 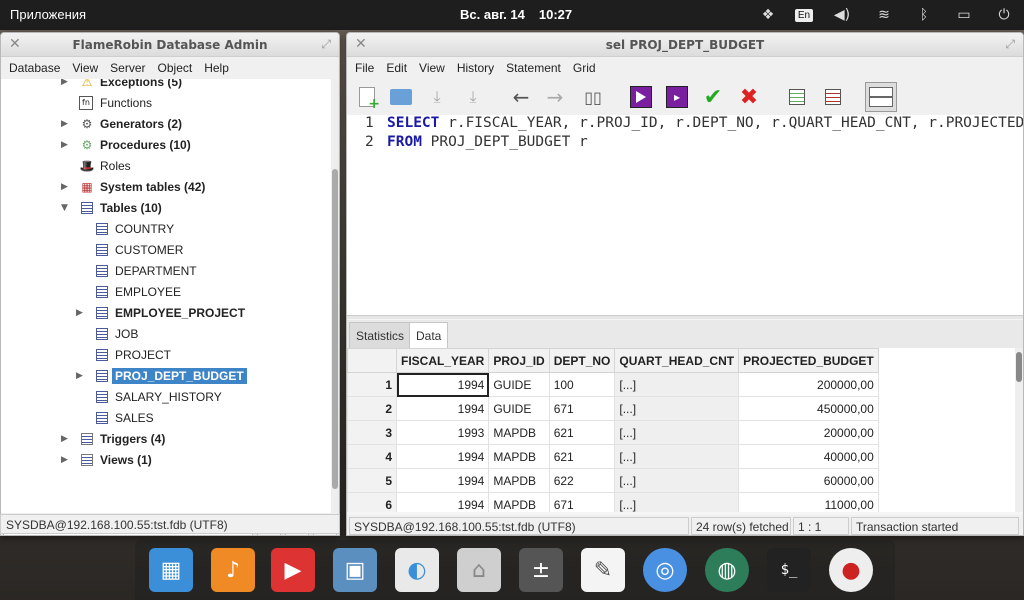 I want to click on grid-cell: 11000,00, so click(x=808, y=502).